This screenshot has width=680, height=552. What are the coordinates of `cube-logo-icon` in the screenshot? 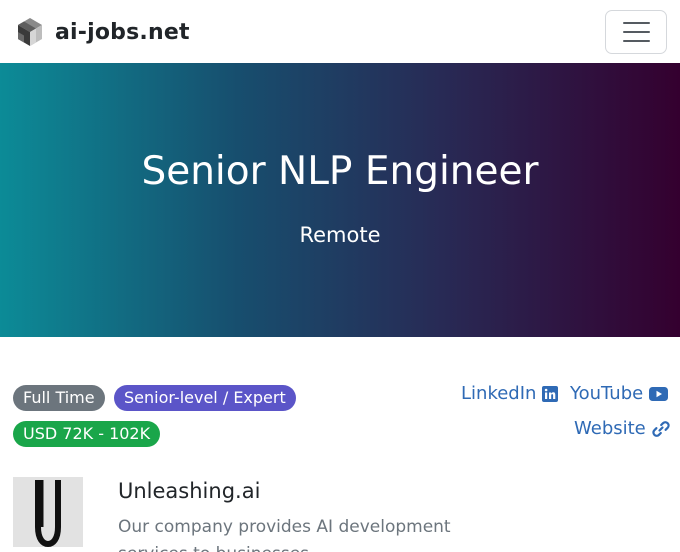 It's located at (30, 32).